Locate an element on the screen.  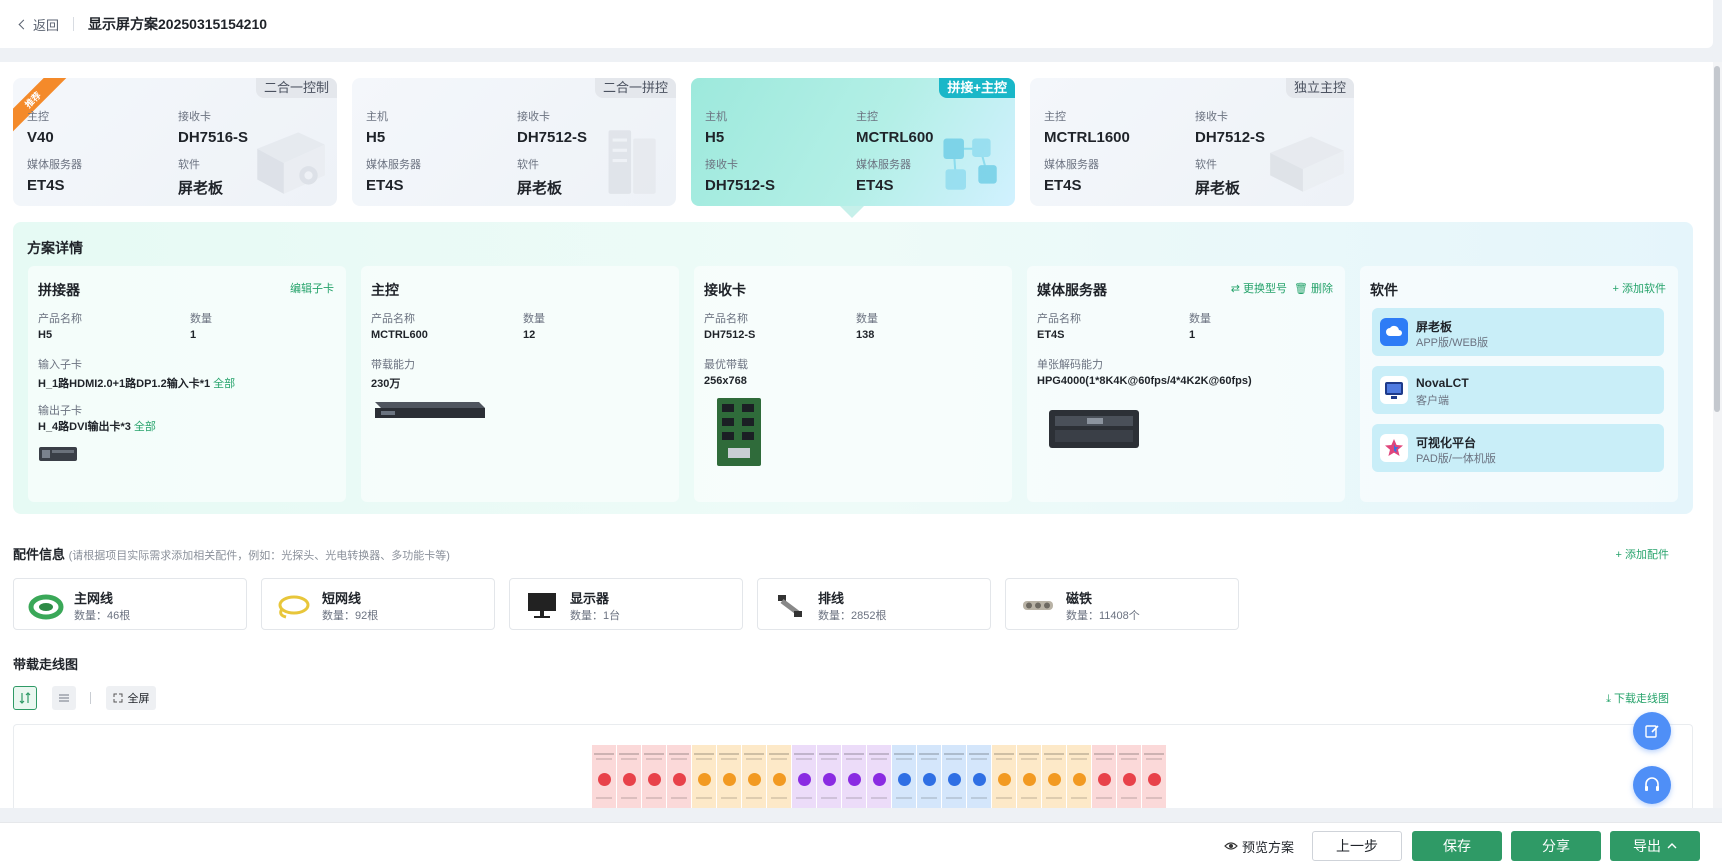
support-fab-button is located at coordinates (1652, 785).